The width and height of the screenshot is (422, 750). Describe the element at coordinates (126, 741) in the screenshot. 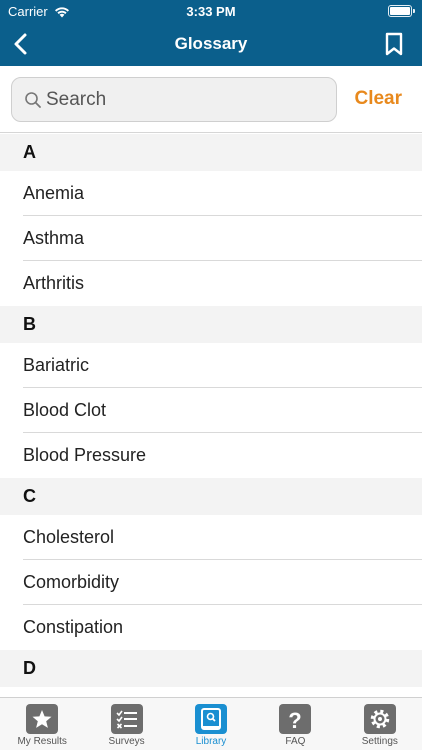

I see `tab-label: Surveys` at that location.